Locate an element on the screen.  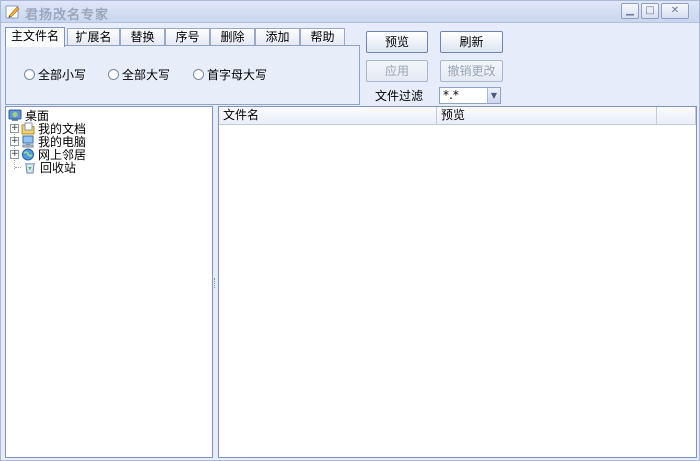
tab-panel: 全部小写 全部大写 首字母大写 is located at coordinates (182, 75).